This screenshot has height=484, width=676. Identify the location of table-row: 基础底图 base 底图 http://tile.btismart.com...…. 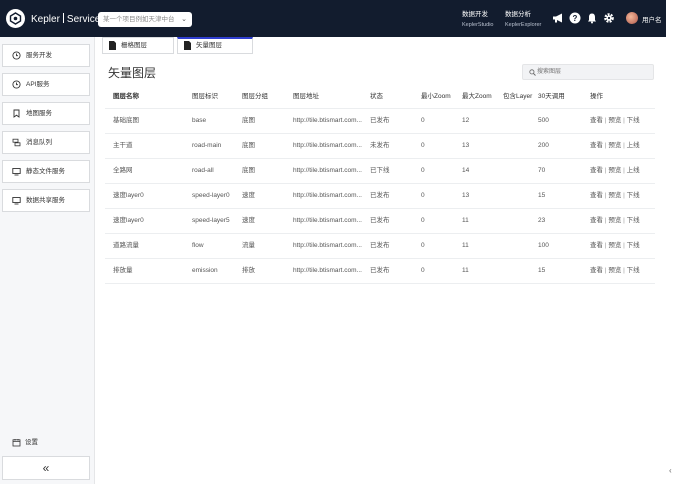
(380, 121).